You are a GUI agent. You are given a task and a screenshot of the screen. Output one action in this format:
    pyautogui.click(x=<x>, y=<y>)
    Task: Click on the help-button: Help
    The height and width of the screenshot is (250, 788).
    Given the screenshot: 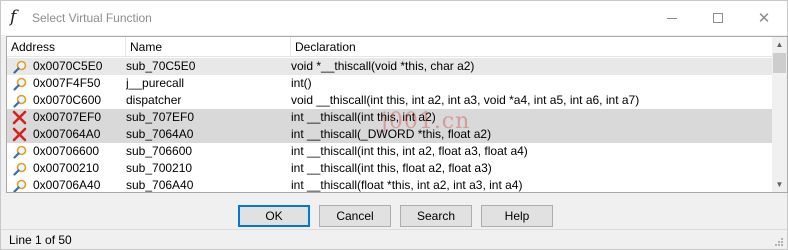 What is the action you would take?
    pyautogui.click(x=517, y=216)
    